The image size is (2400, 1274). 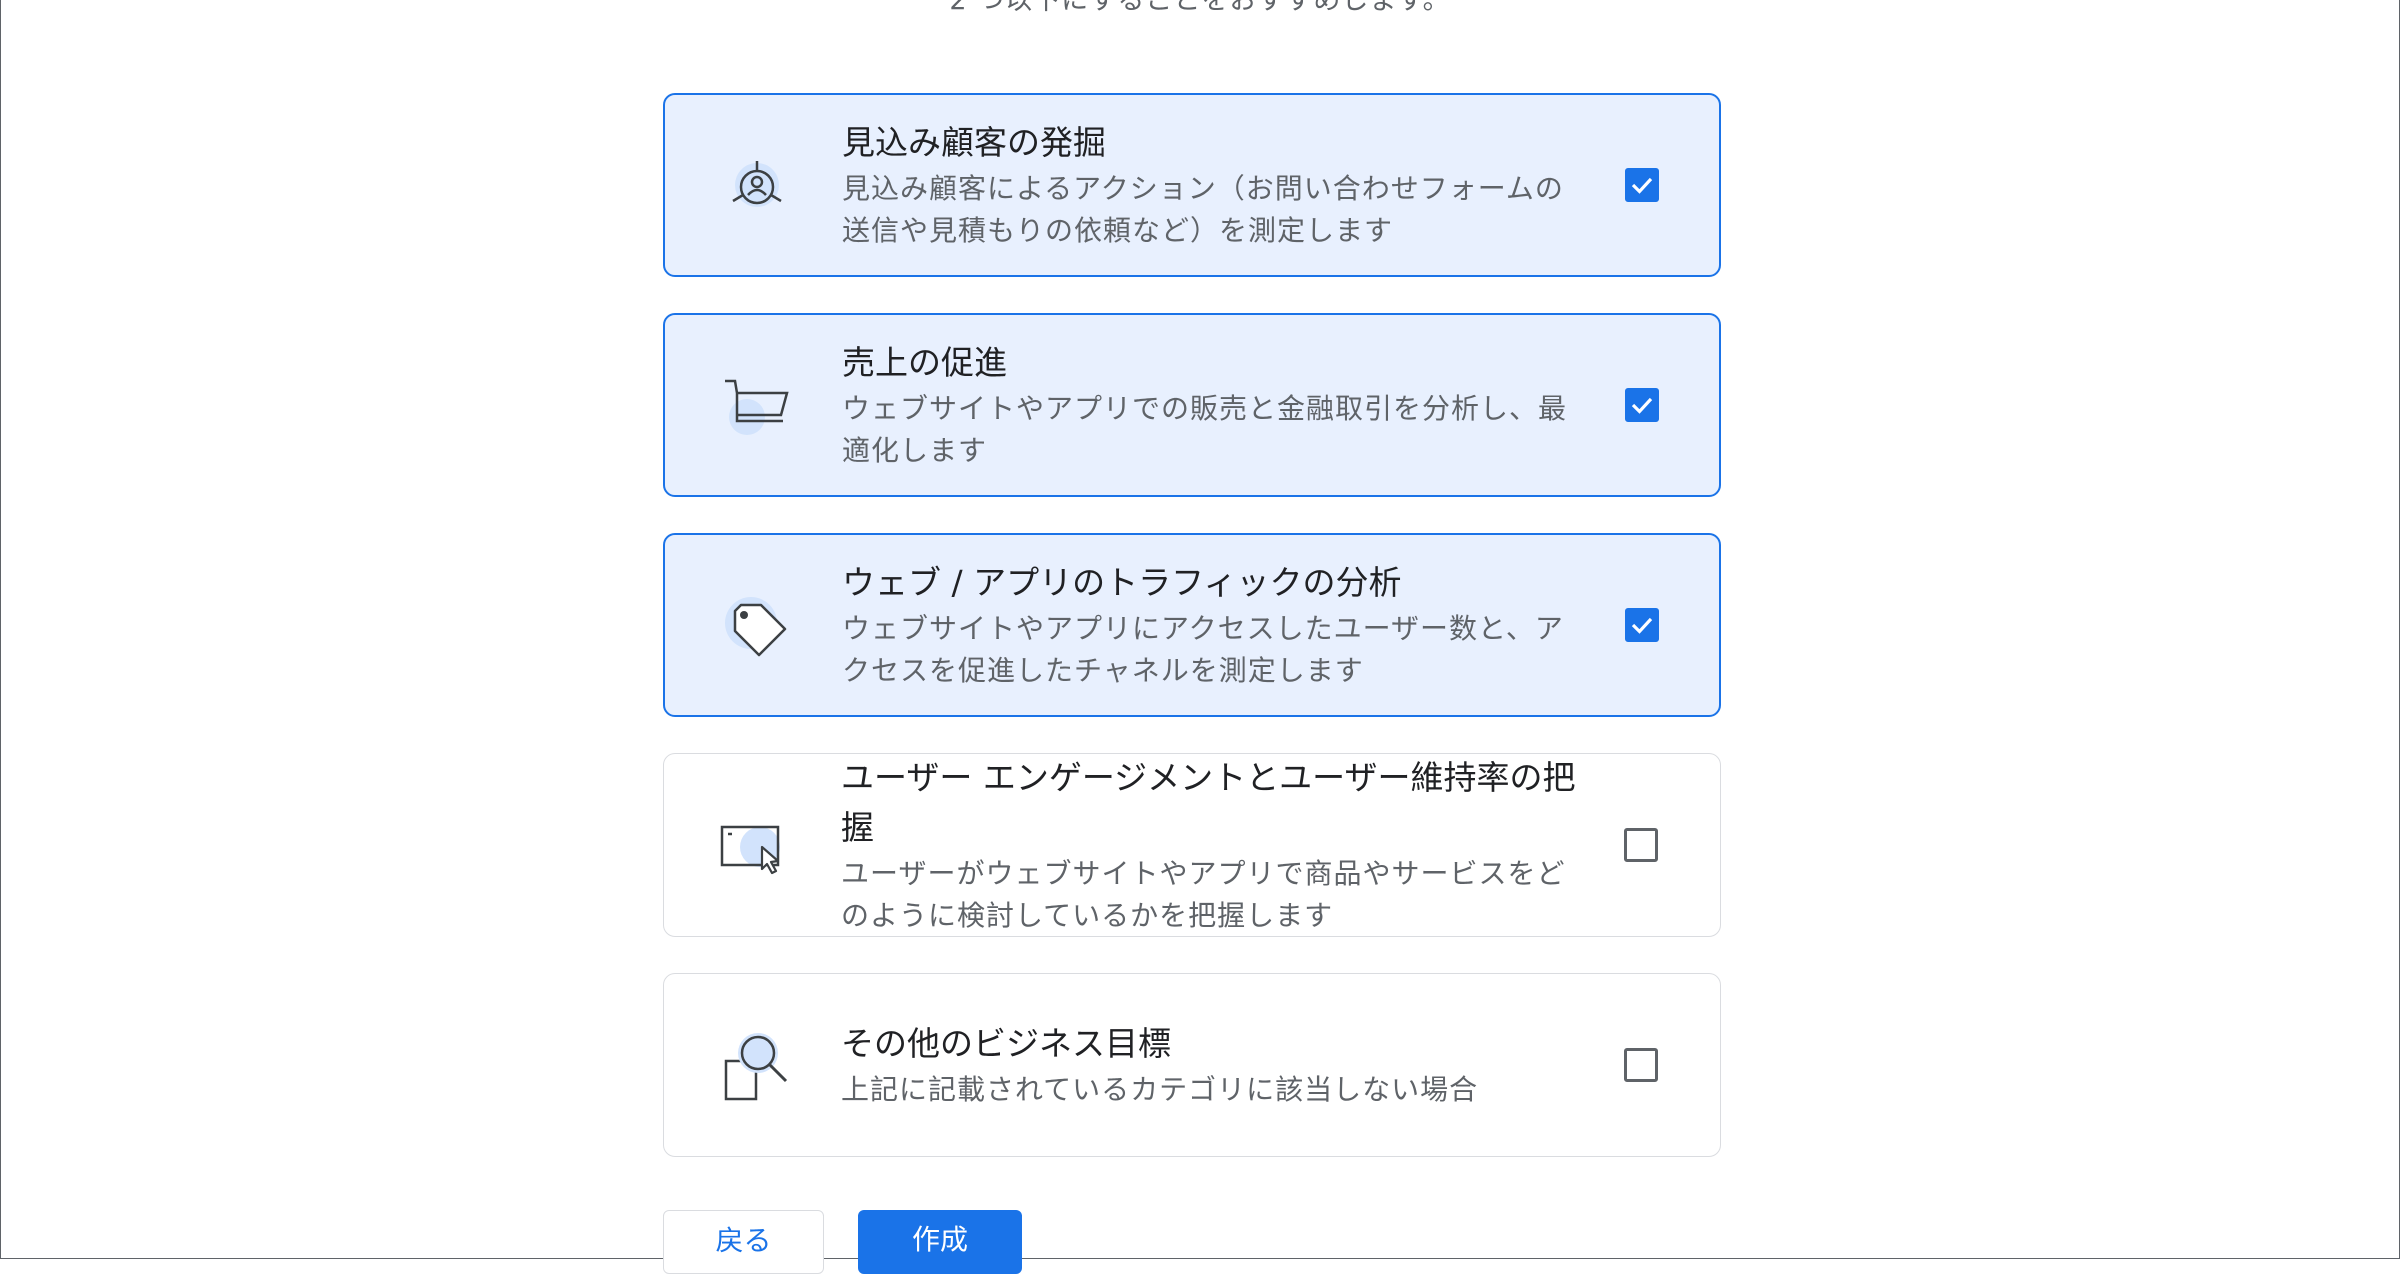 What do you see at coordinates (757, 625) in the screenshot?
I see `tag-icon` at bounding box center [757, 625].